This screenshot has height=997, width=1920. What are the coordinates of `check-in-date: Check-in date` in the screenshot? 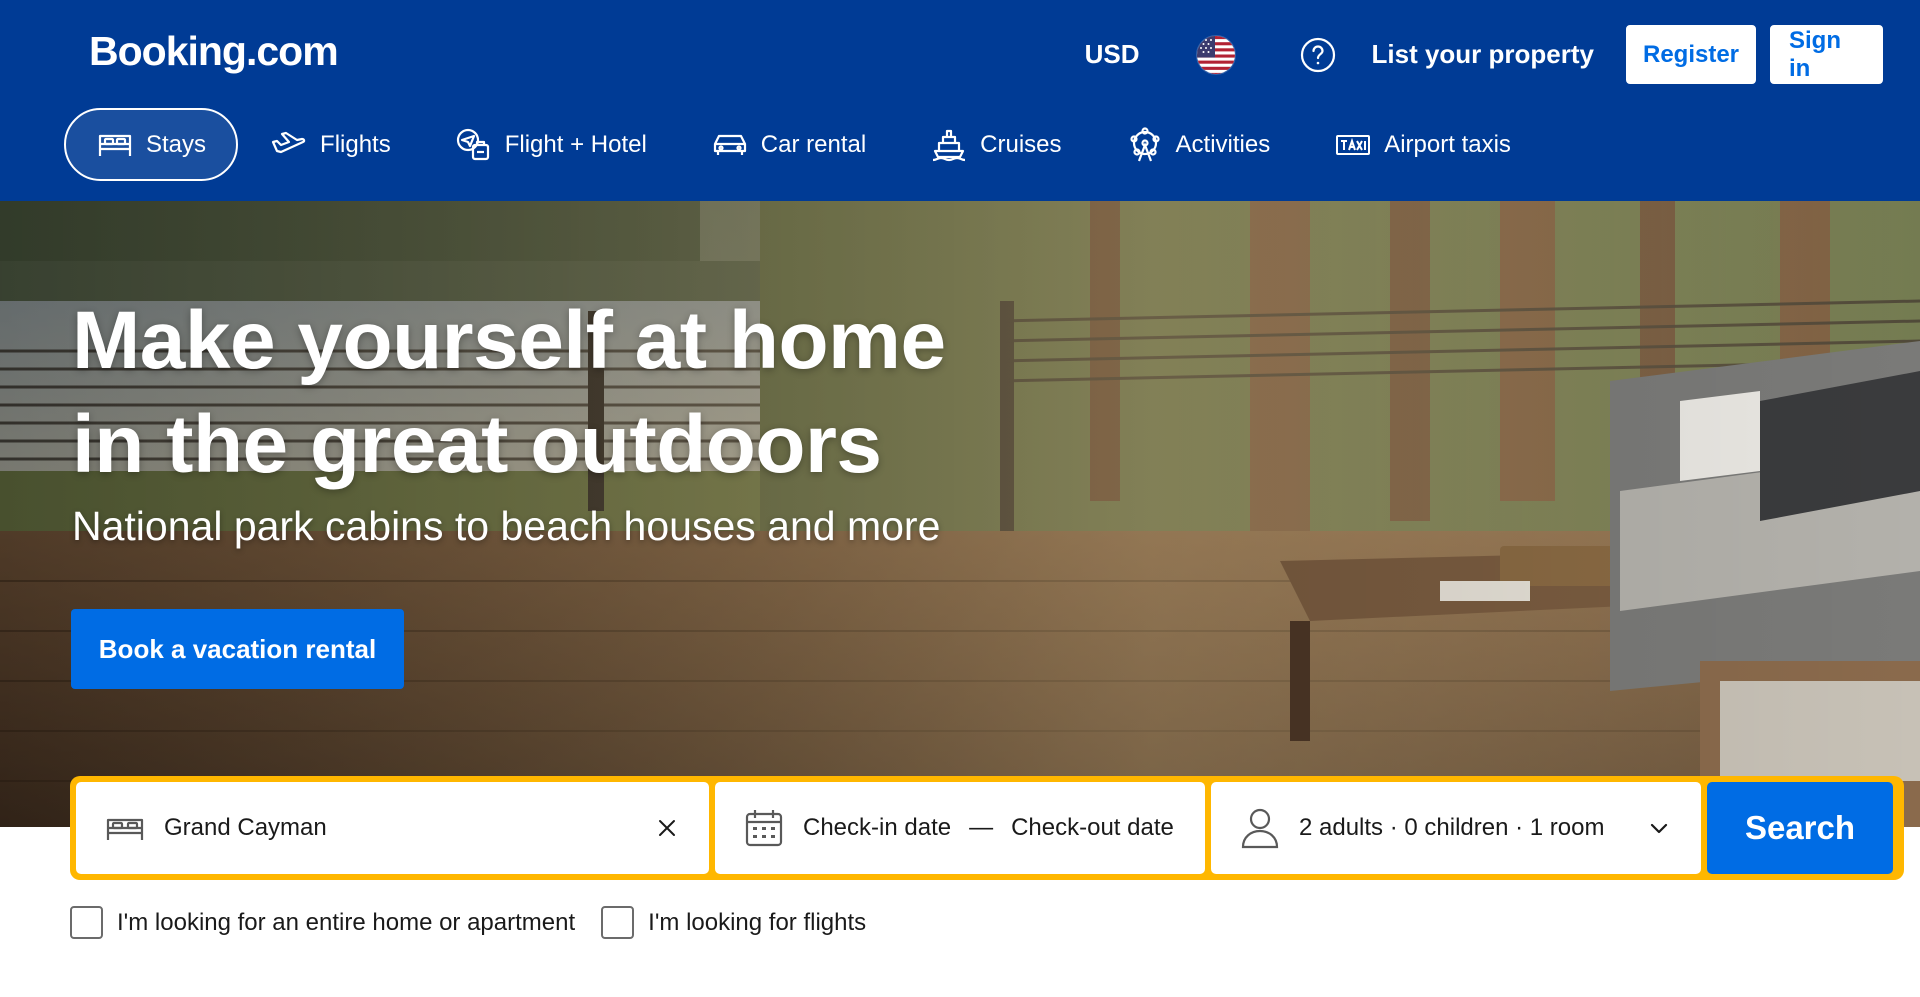 It's located at (877, 828).